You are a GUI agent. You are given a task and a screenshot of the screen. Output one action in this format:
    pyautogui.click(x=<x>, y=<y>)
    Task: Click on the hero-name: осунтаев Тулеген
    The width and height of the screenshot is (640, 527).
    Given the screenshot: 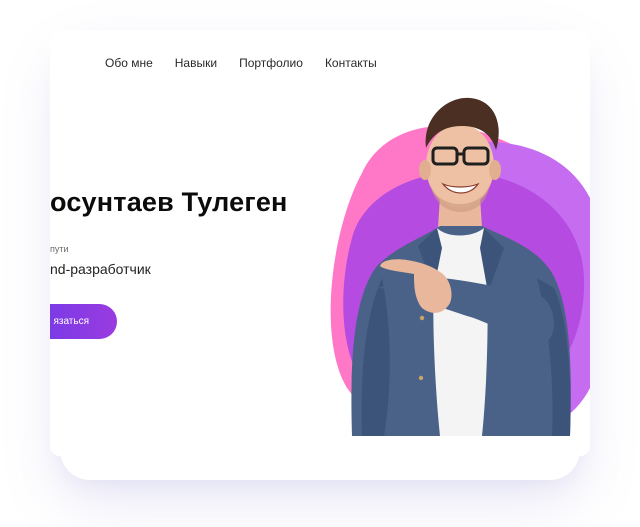 What is the action you would take?
    pyautogui.click(x=169, y=202)
    